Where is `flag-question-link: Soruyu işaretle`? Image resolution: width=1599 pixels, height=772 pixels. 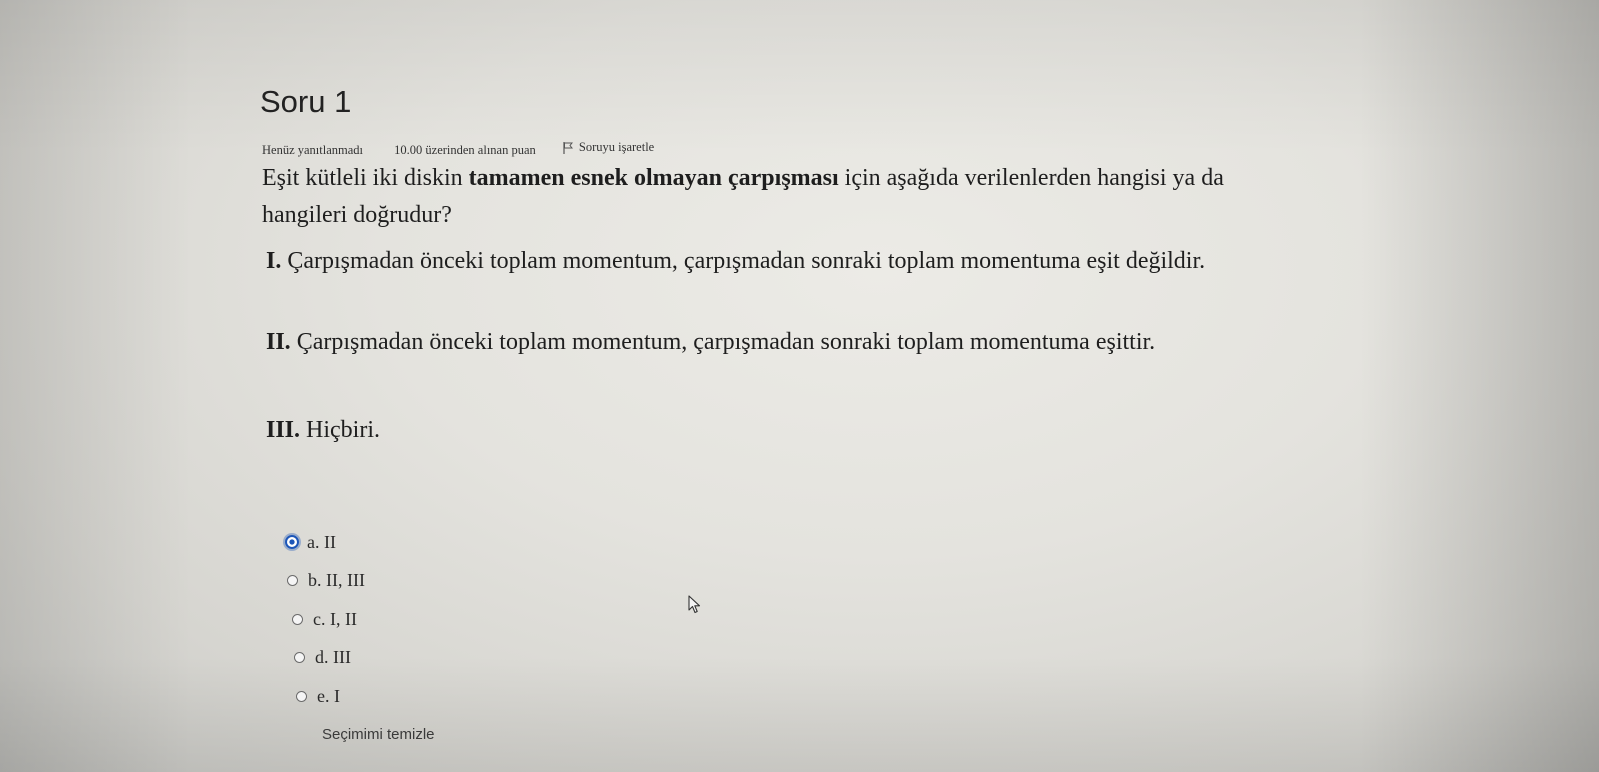
flag-question-link: Soruyu işaretle is located at coordinates (608, 147).